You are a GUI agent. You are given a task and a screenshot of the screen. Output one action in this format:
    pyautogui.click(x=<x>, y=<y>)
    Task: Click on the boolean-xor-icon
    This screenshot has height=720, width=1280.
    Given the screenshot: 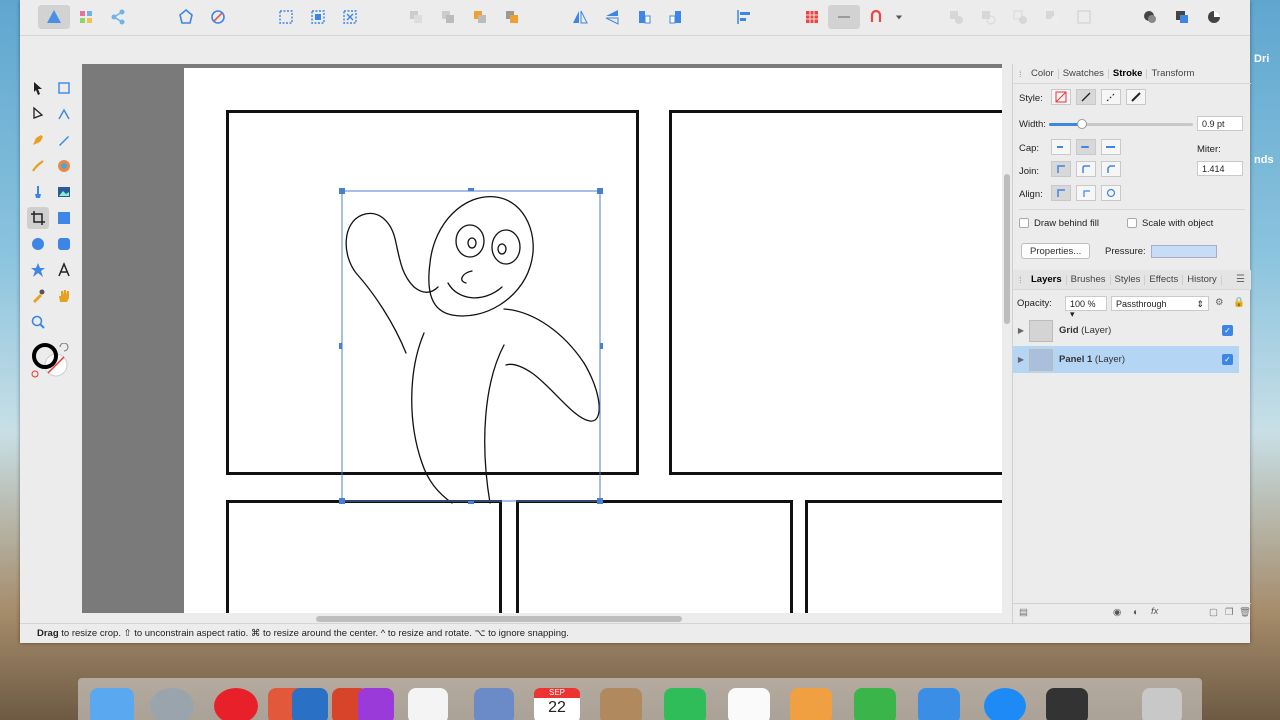 What is the action you would take?
    pyautogui.click(x=1052, y=17)
    